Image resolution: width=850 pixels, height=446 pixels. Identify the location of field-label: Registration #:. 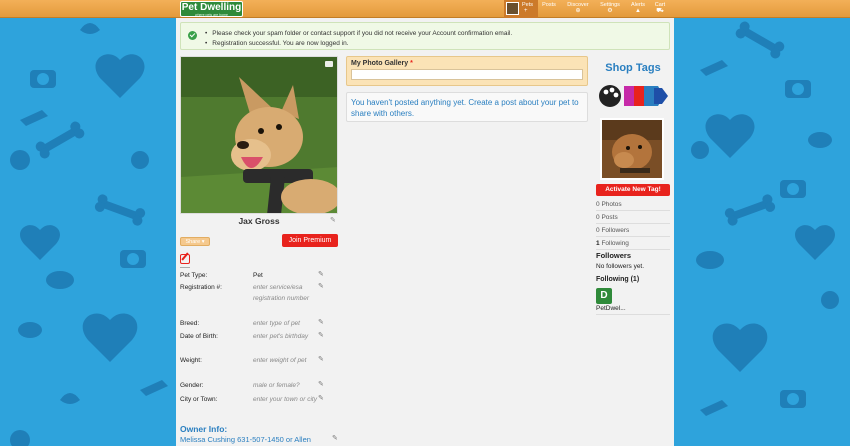
(201, 287).